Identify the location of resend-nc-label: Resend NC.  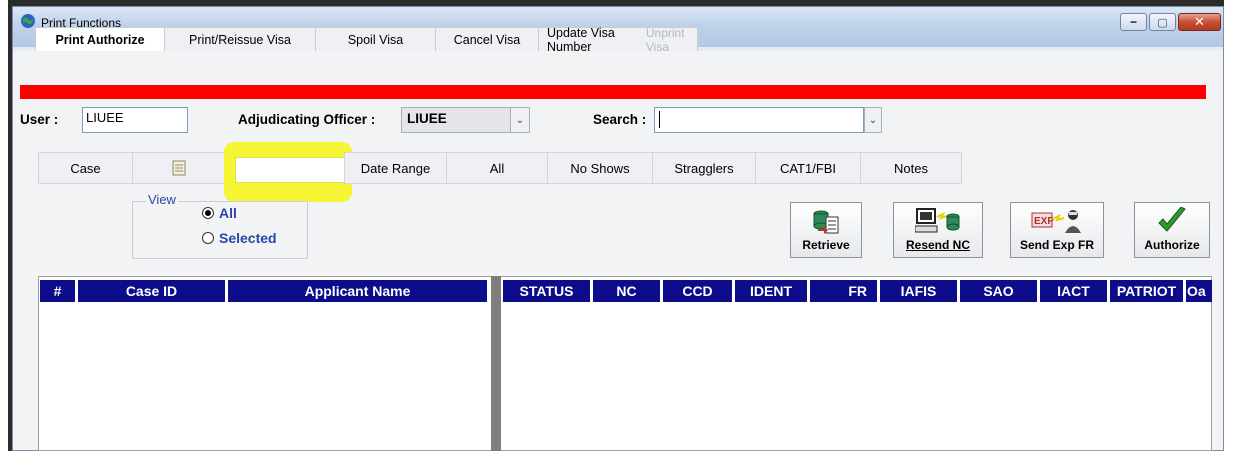
(937, 245).